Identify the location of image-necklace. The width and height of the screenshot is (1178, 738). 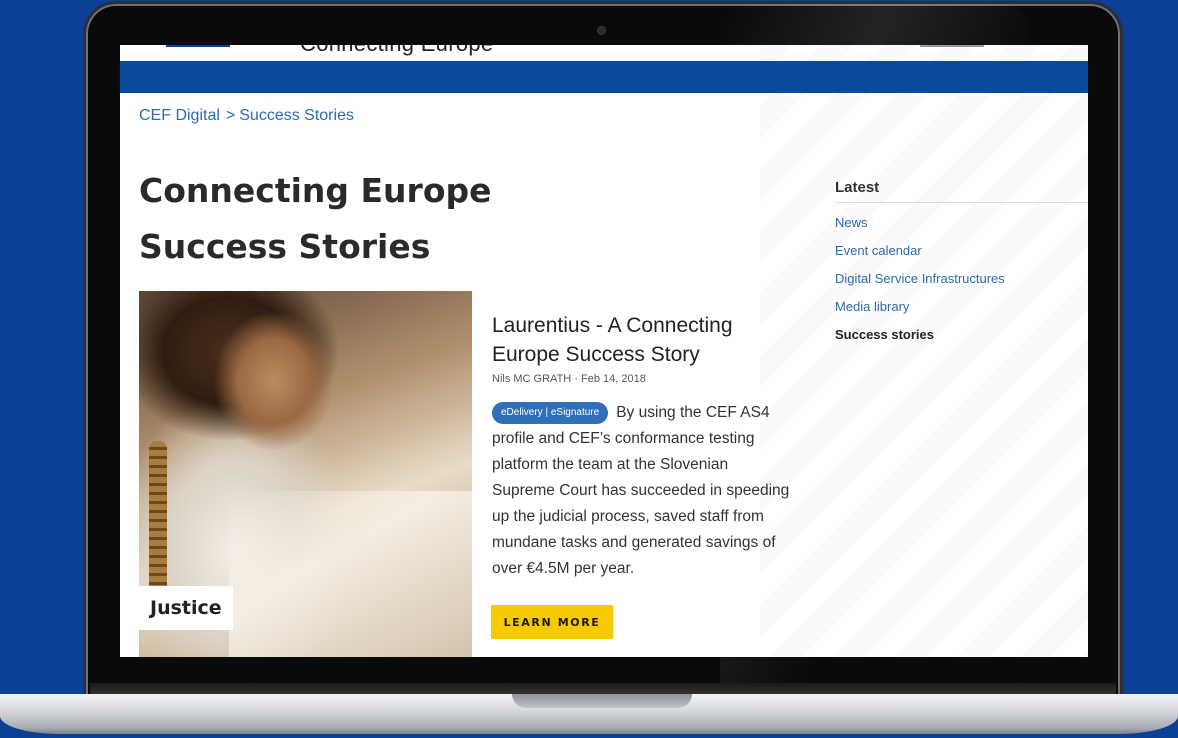
(158, 521).